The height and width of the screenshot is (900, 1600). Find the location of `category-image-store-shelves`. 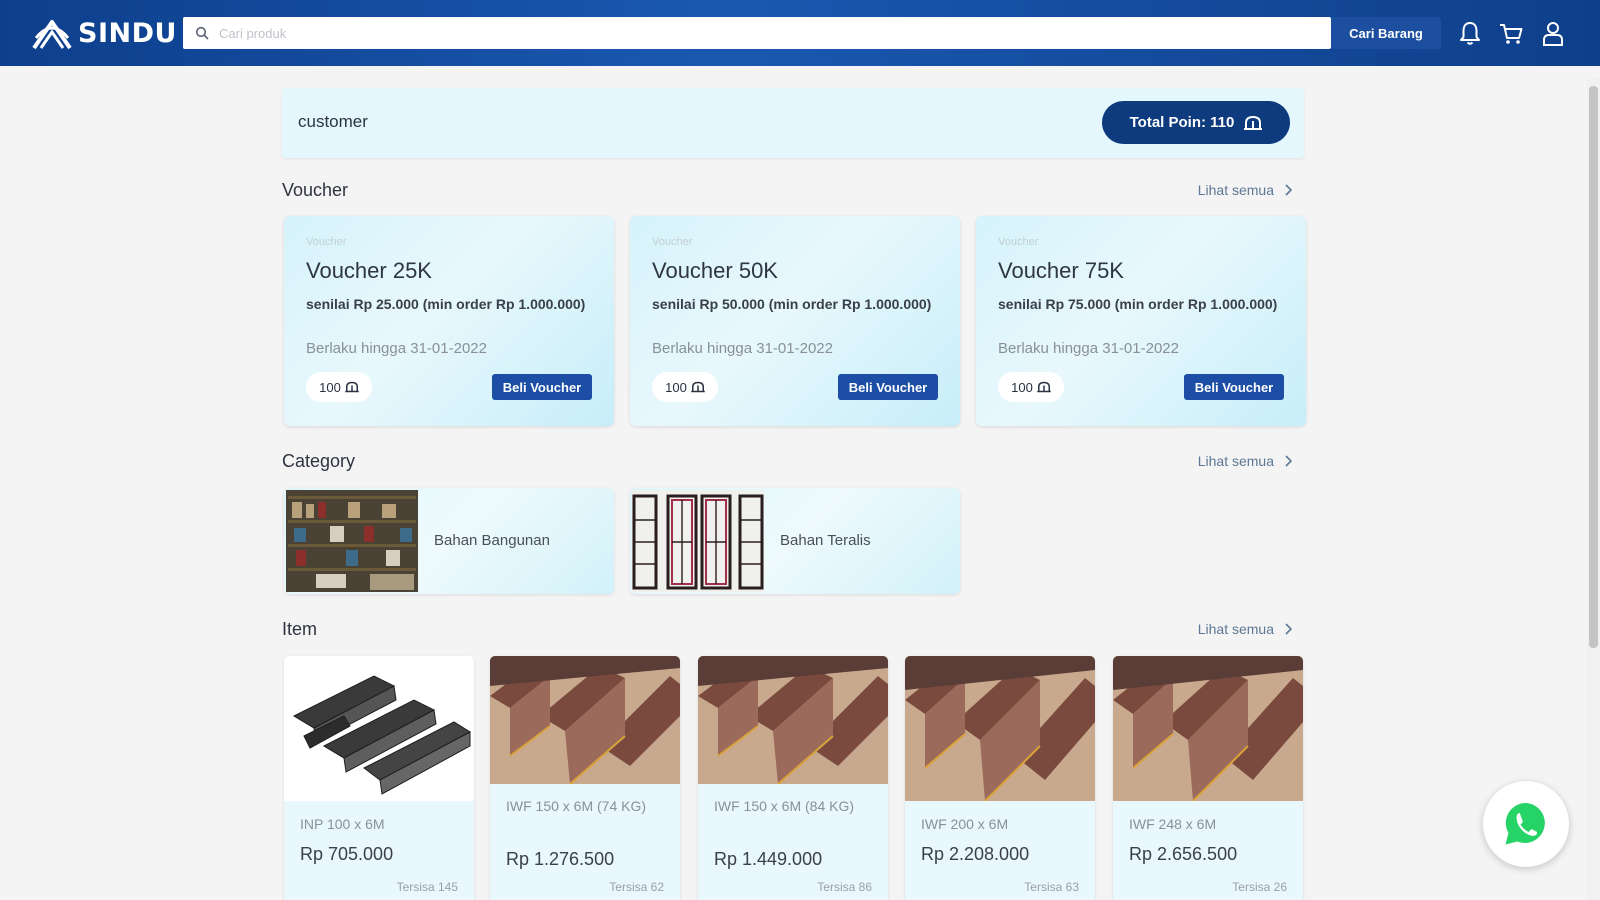

category-image-store-shelves is located at coordinates (352, 541).